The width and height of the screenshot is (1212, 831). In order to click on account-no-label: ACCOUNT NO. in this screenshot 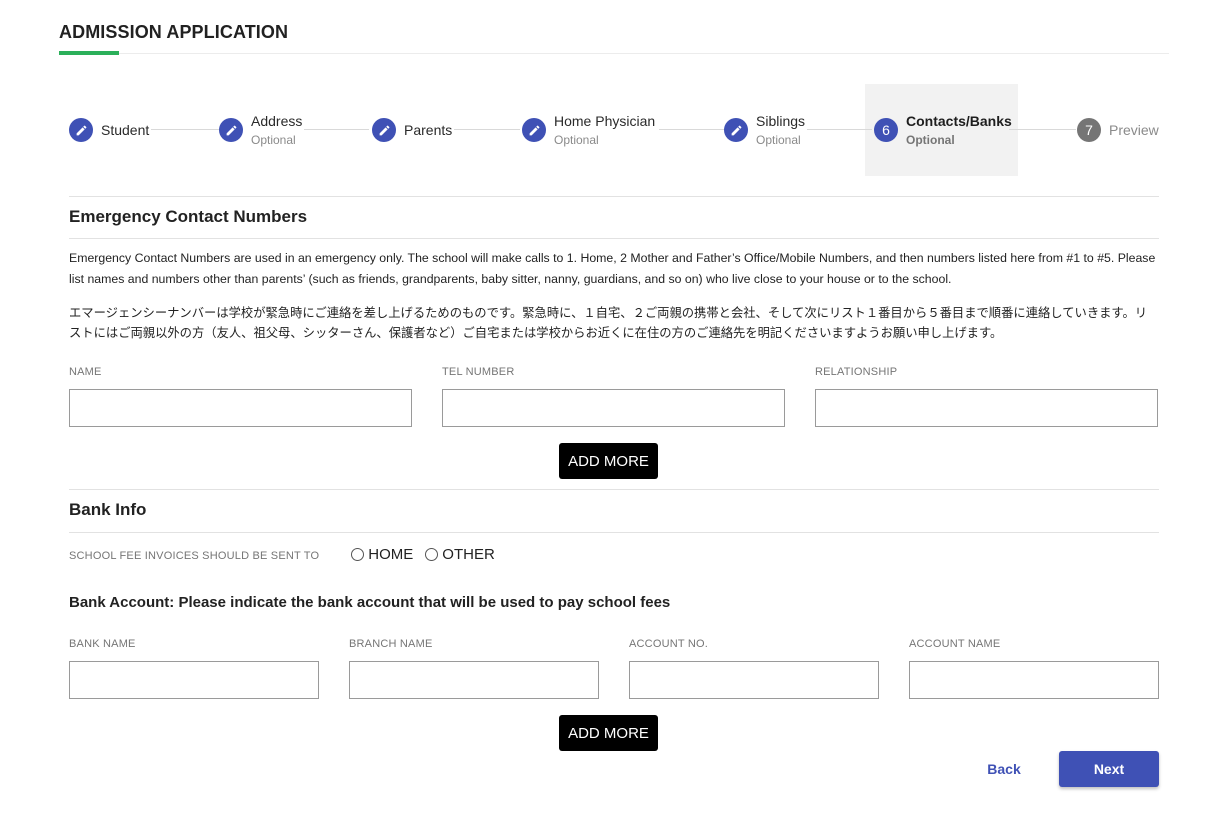, I will do `click(669, 644)`.